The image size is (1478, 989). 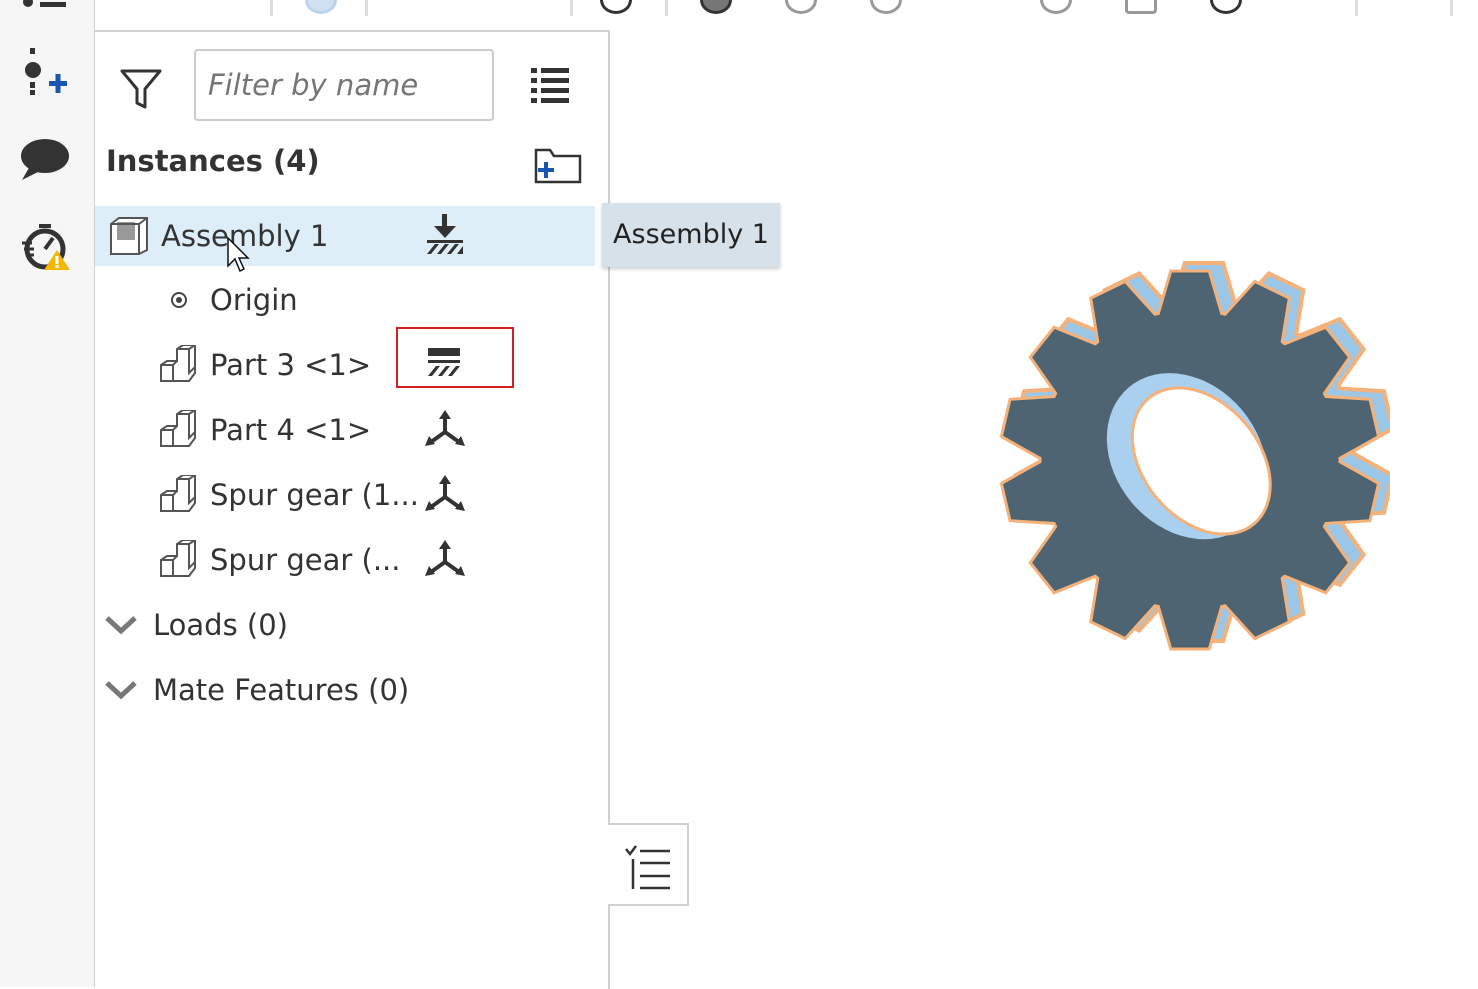 What do you see at coordinates (1190, 460) in the screenshot?
I see `gear-3d-model` at bounding box center [1190, 460].